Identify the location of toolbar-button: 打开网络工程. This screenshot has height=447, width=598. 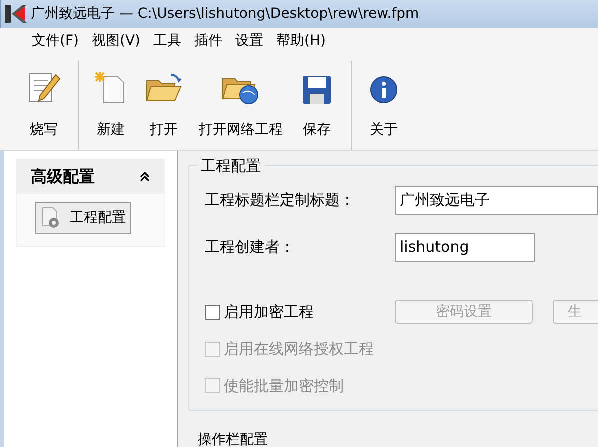
(241, 103).